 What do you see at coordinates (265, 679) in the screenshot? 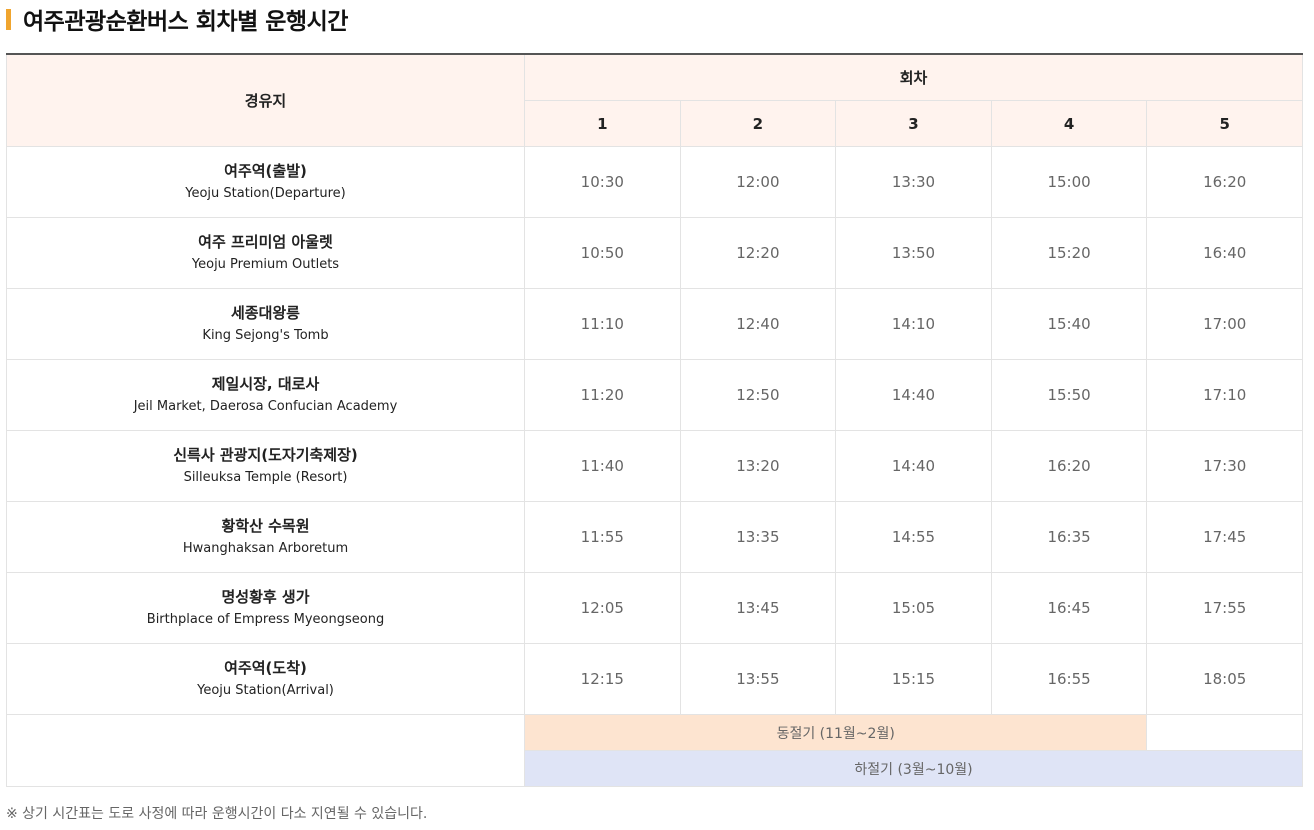
I see `stop-cell: 여주역(도착) Yeoju Station(Arrival)` at bounding box center [265, 679].